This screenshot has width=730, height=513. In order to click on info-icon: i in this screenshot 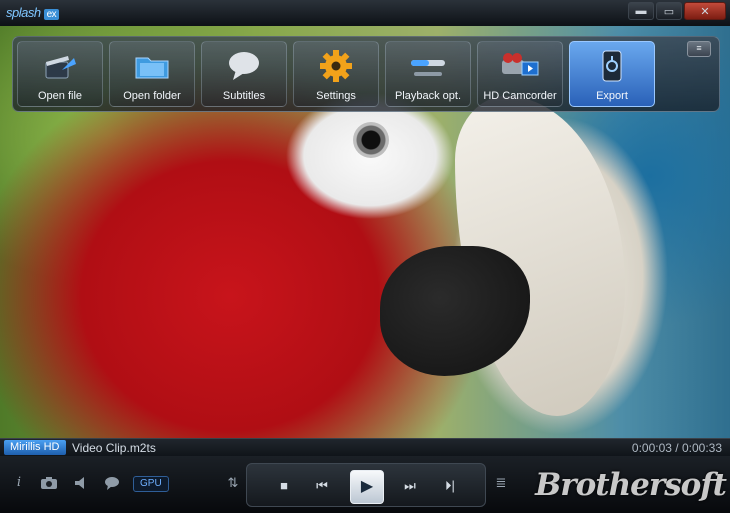, I will do `click(19, 483)`.